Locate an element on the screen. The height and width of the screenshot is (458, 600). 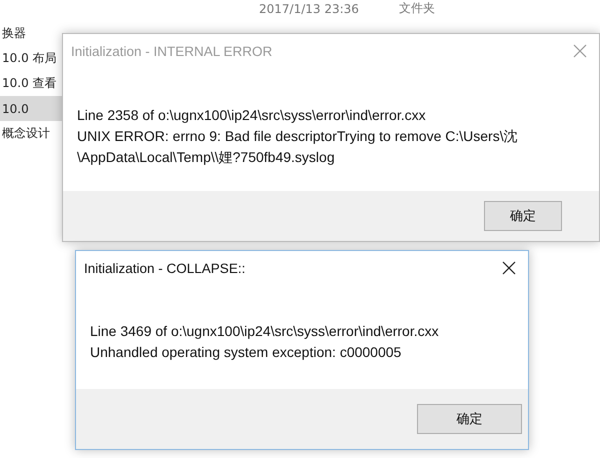
dialog-title: Initialization - COLLAPSE:: is located at coordinates (165, 268).